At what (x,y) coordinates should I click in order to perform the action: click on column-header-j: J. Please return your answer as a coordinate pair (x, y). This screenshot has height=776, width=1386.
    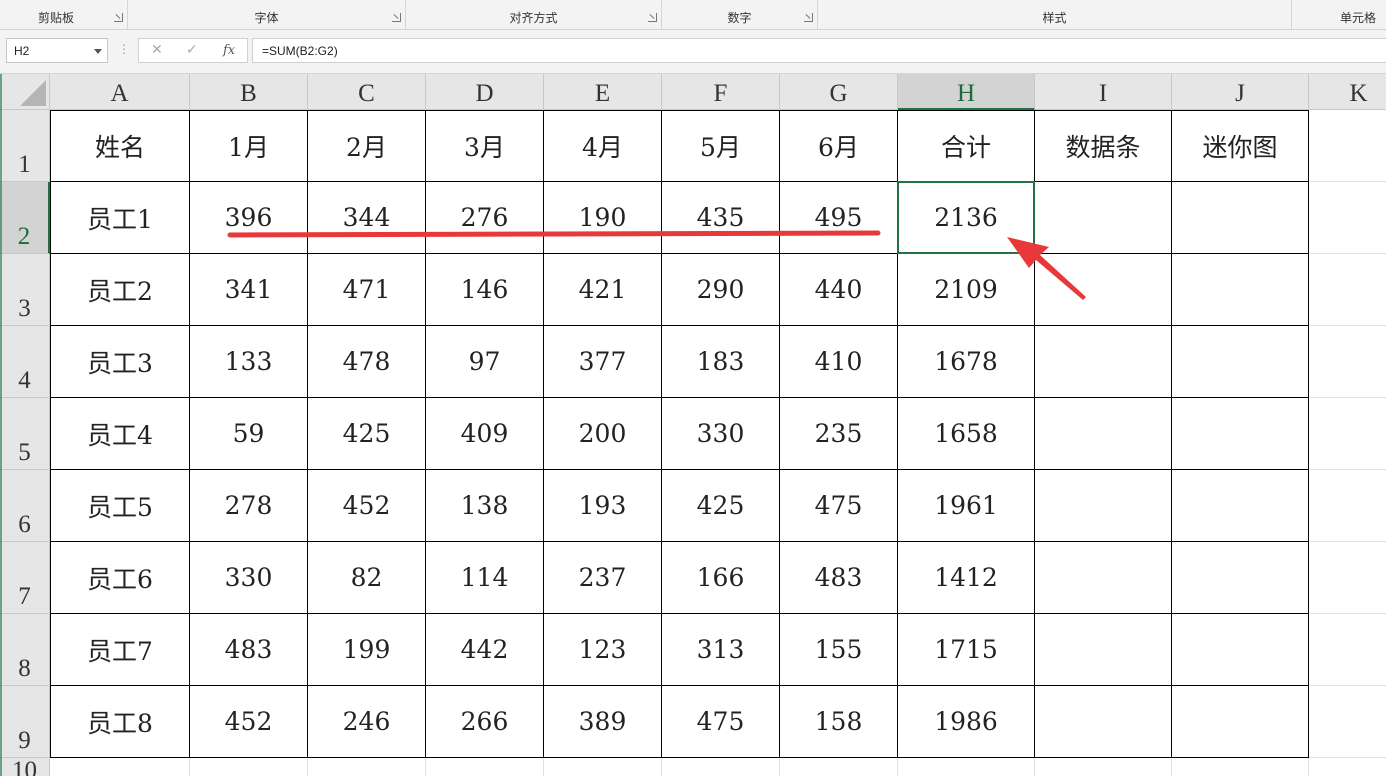
    Looking at the image, I should click on (1240, 92).